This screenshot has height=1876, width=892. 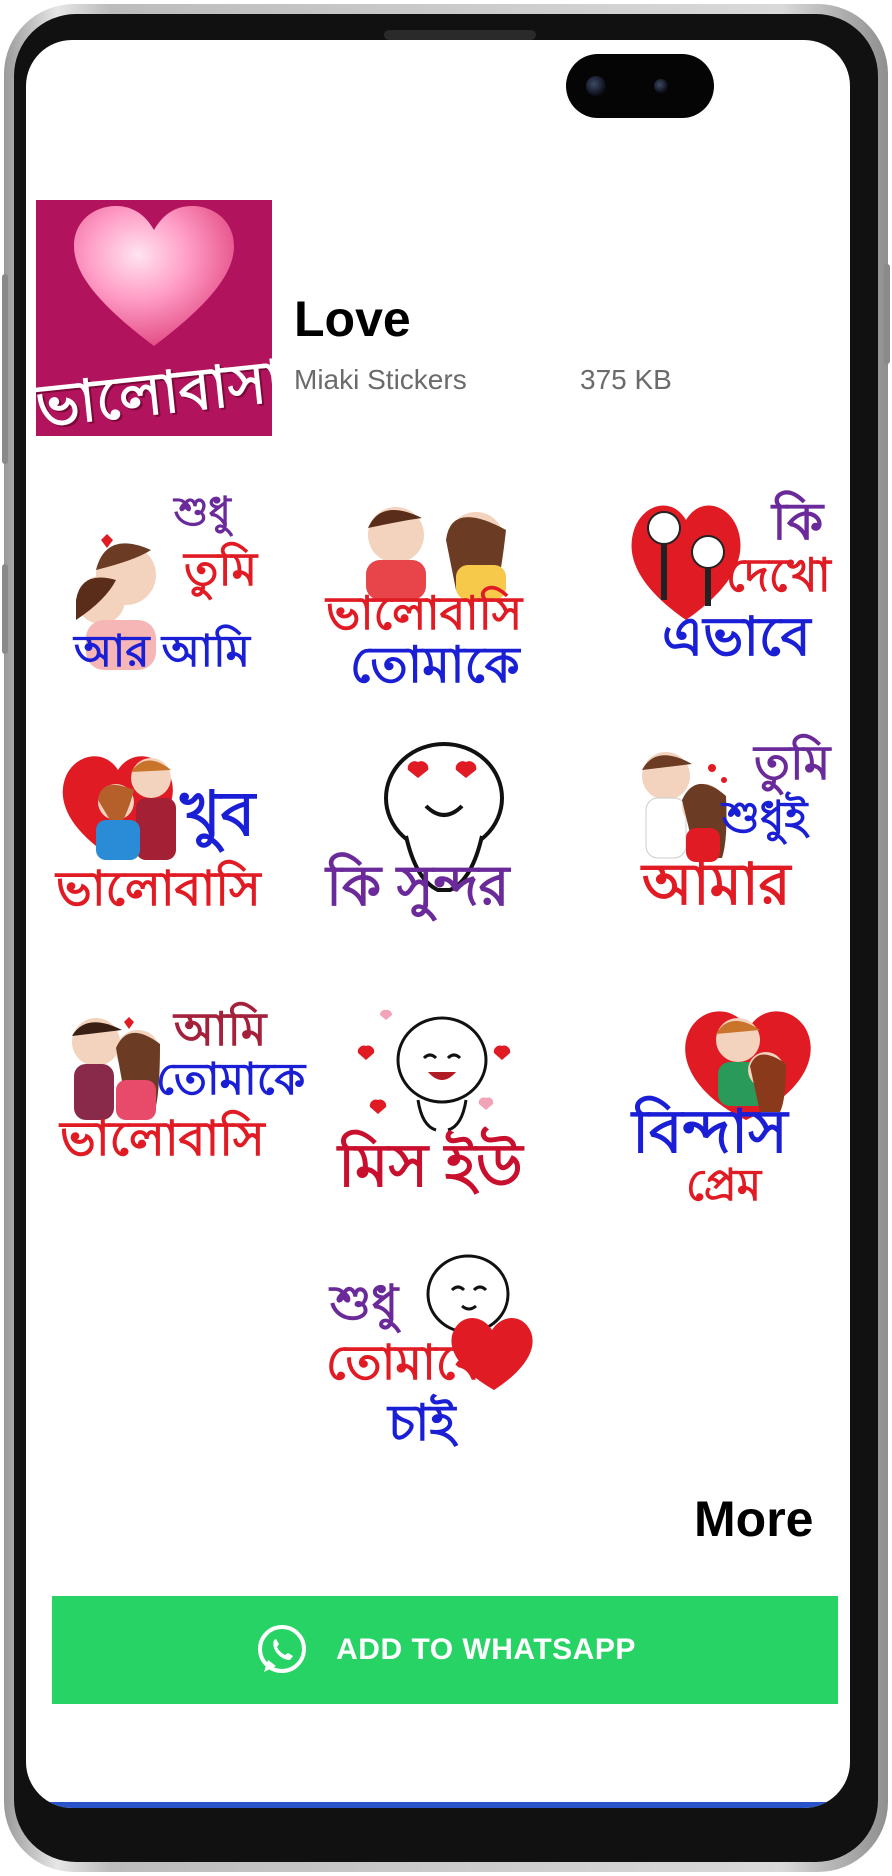 I want to click on sticker-item: ভালোবাসি তোমাকে, so click(x=441, y=605).